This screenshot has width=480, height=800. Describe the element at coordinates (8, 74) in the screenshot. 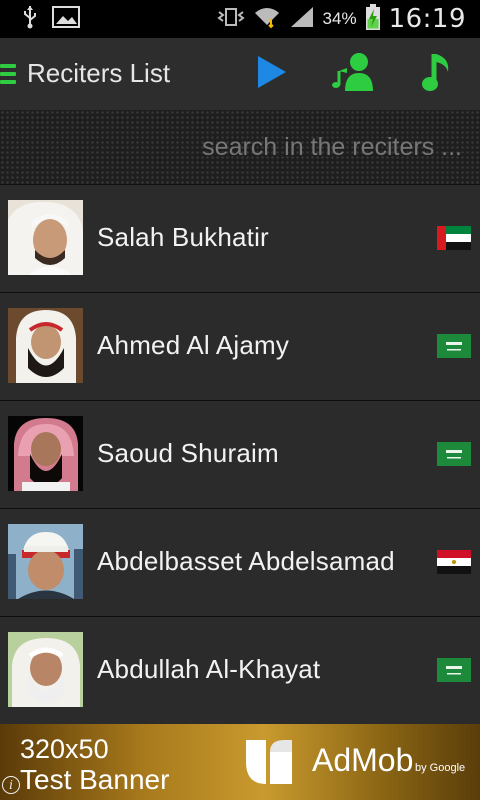

I see `menu-icon` at that location.